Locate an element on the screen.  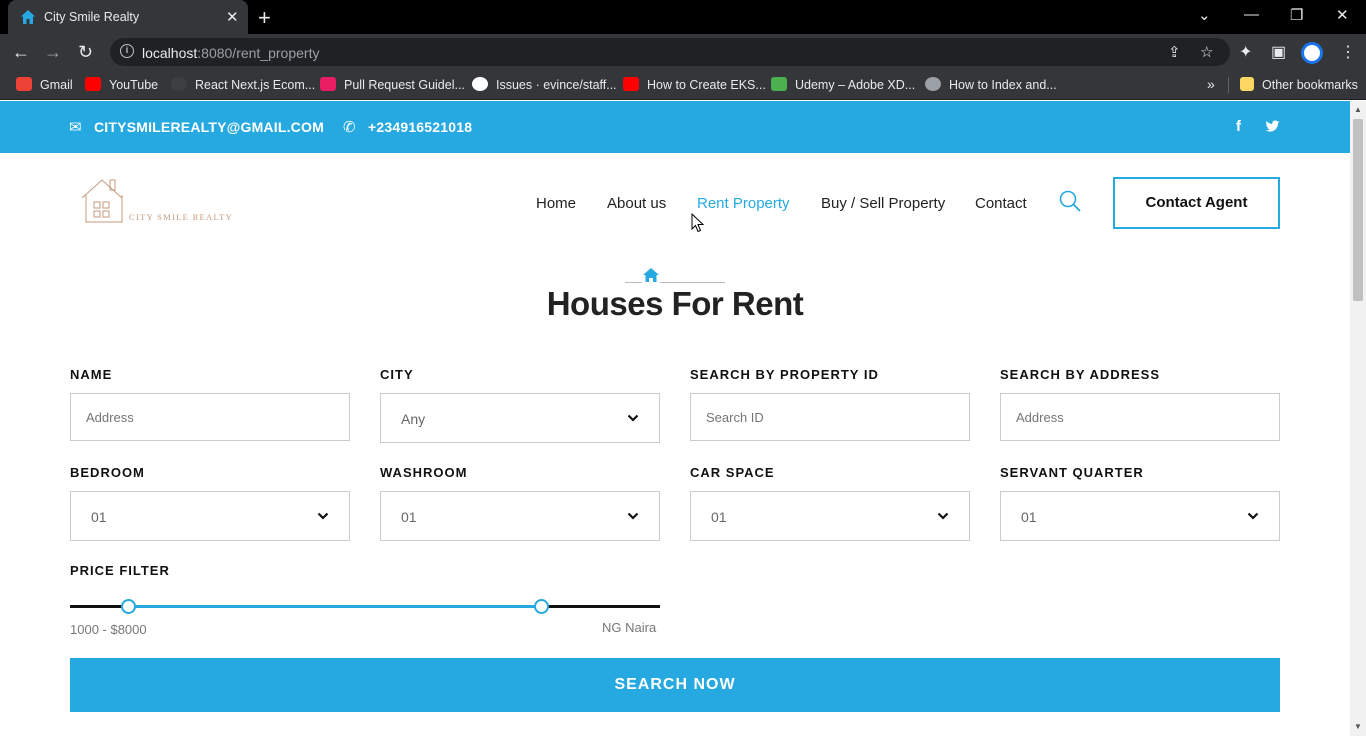
profile-avatar is located at coordinates (1312, 53).